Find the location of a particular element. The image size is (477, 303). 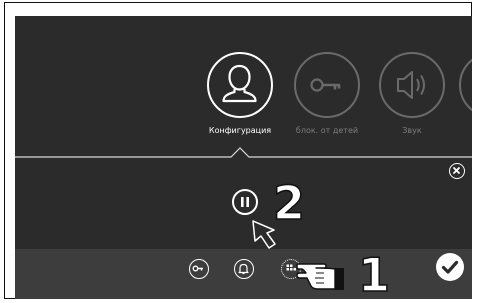

bell-icon is located at coordinates (243, 269).